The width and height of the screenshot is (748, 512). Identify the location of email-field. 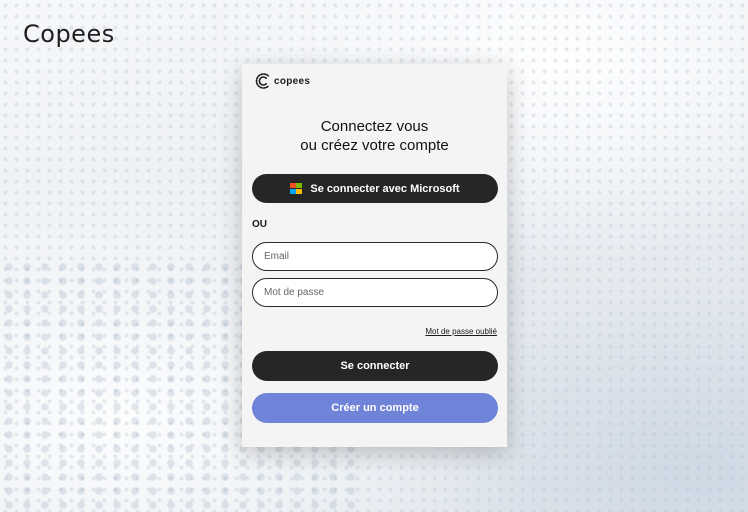
(375, 256).